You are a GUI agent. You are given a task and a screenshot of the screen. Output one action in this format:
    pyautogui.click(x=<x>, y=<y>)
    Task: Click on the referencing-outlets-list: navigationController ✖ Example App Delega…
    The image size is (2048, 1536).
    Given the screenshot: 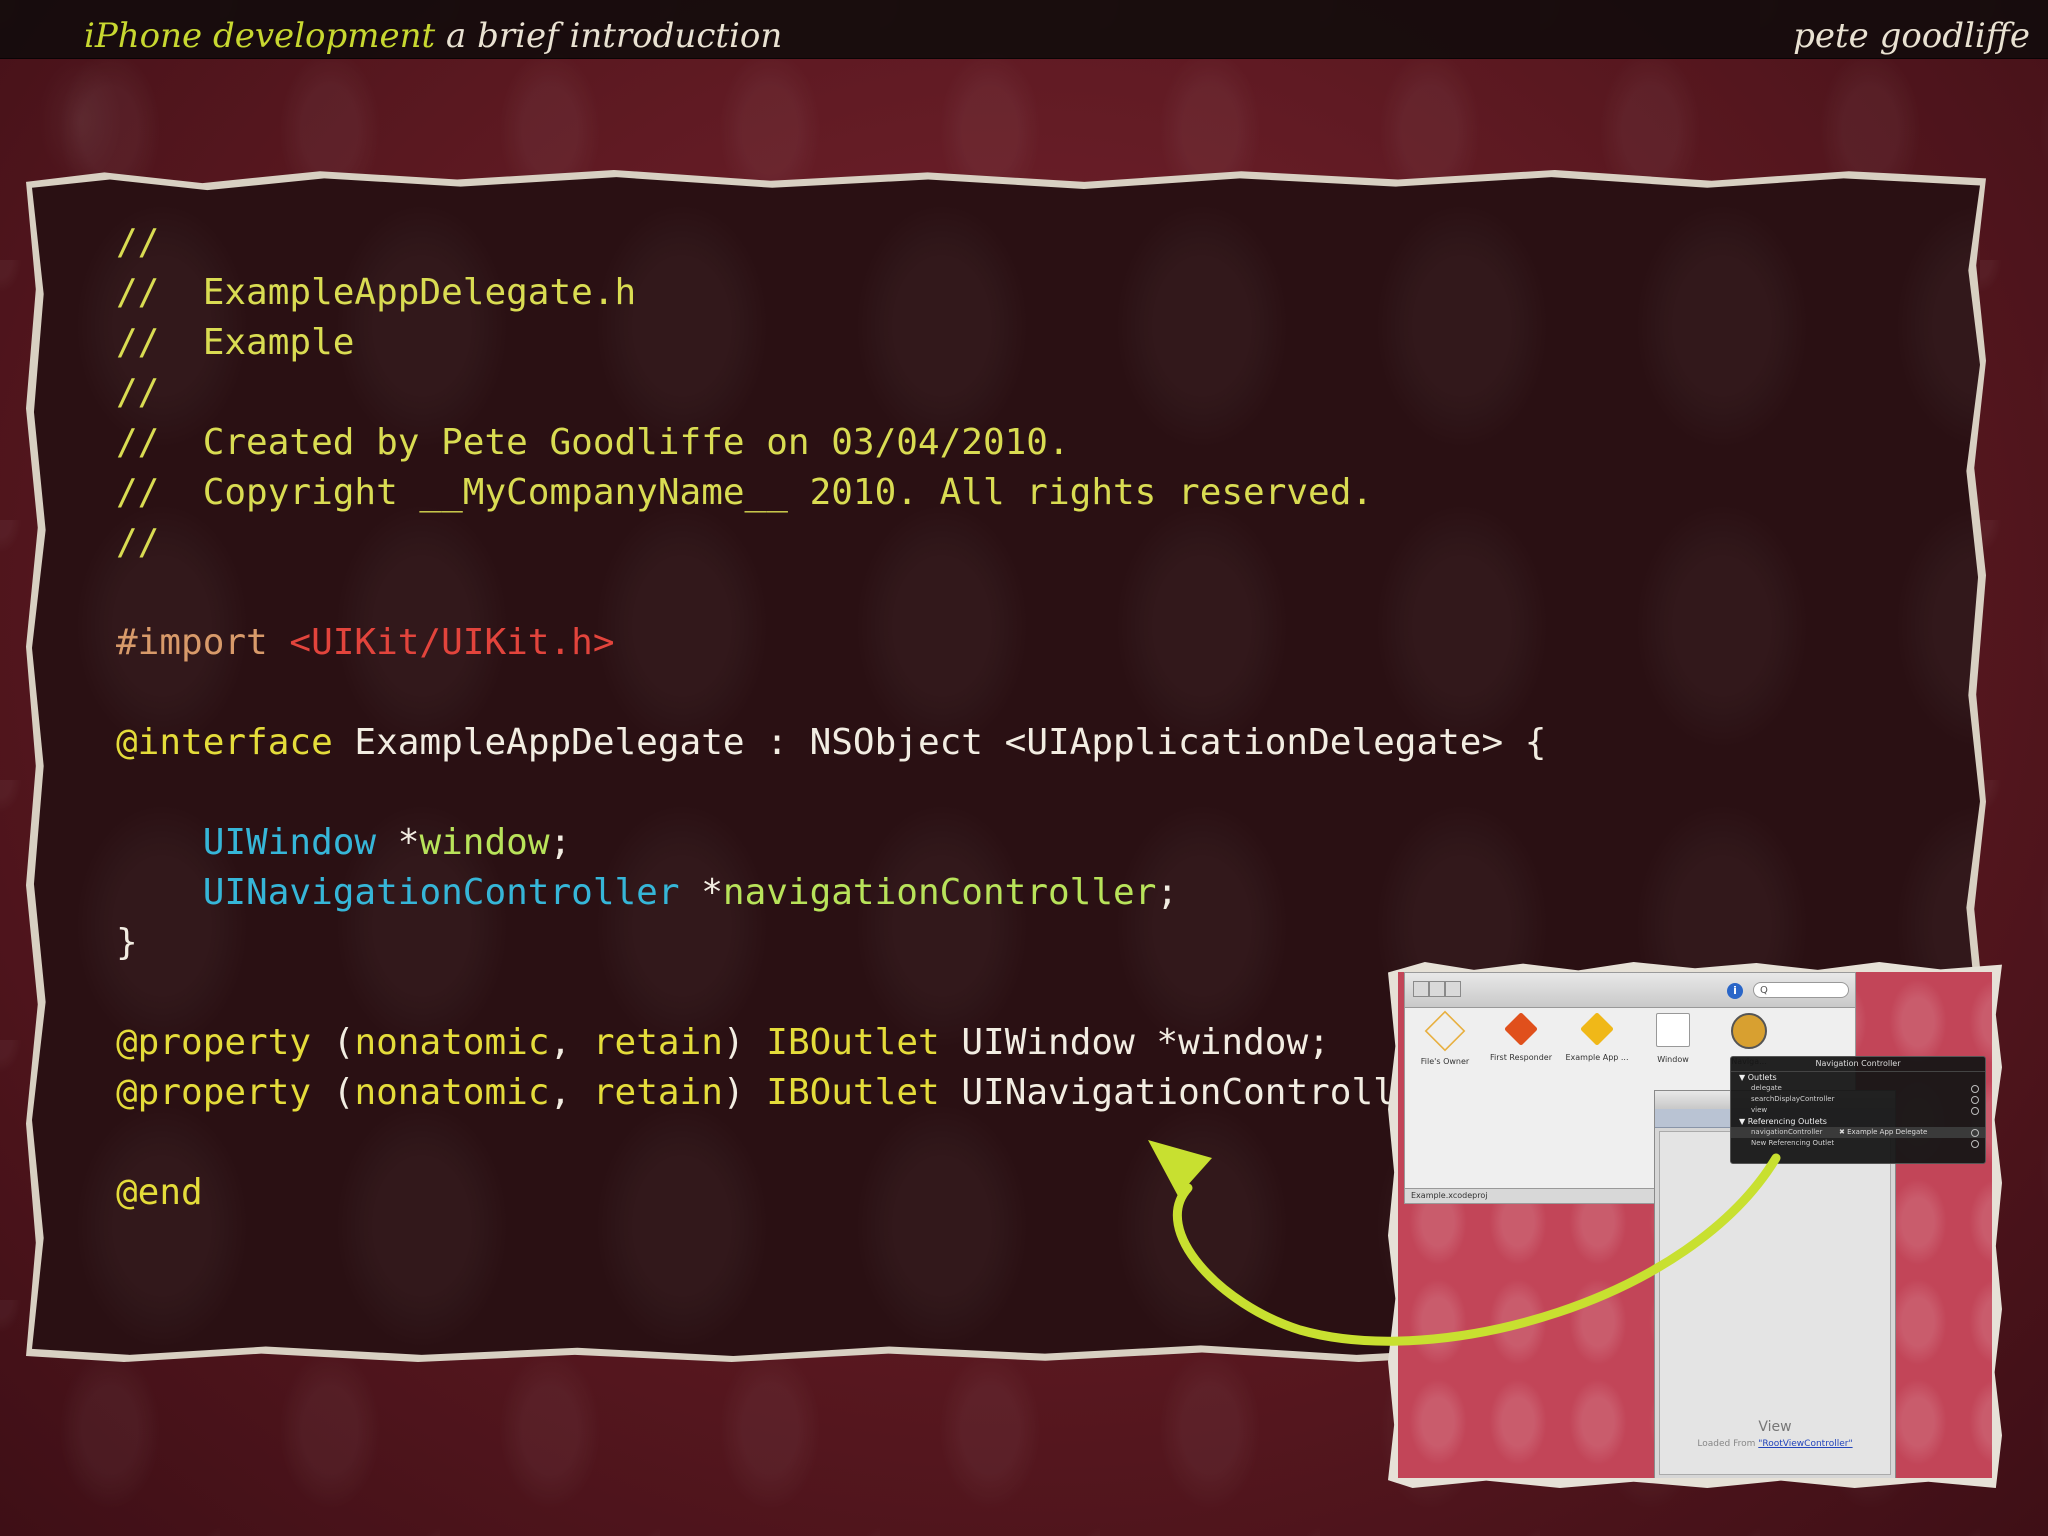 What is the action you would take?
    pyautogui.click(x=1858, y=1138)
    